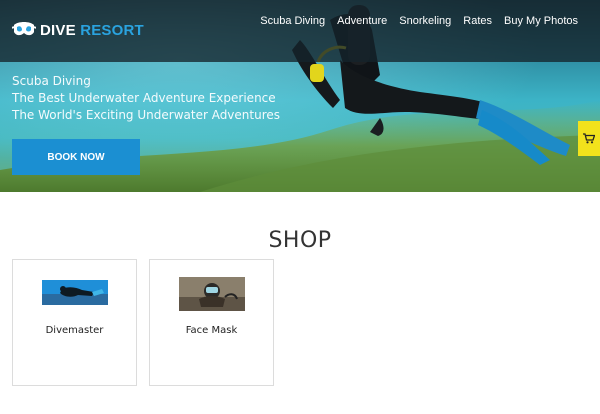 Image resolution: width=600 pixels, height=414 pixels. I want to click on nav-item-buy-my-photos: Buy My Photos, so click(541, 21).